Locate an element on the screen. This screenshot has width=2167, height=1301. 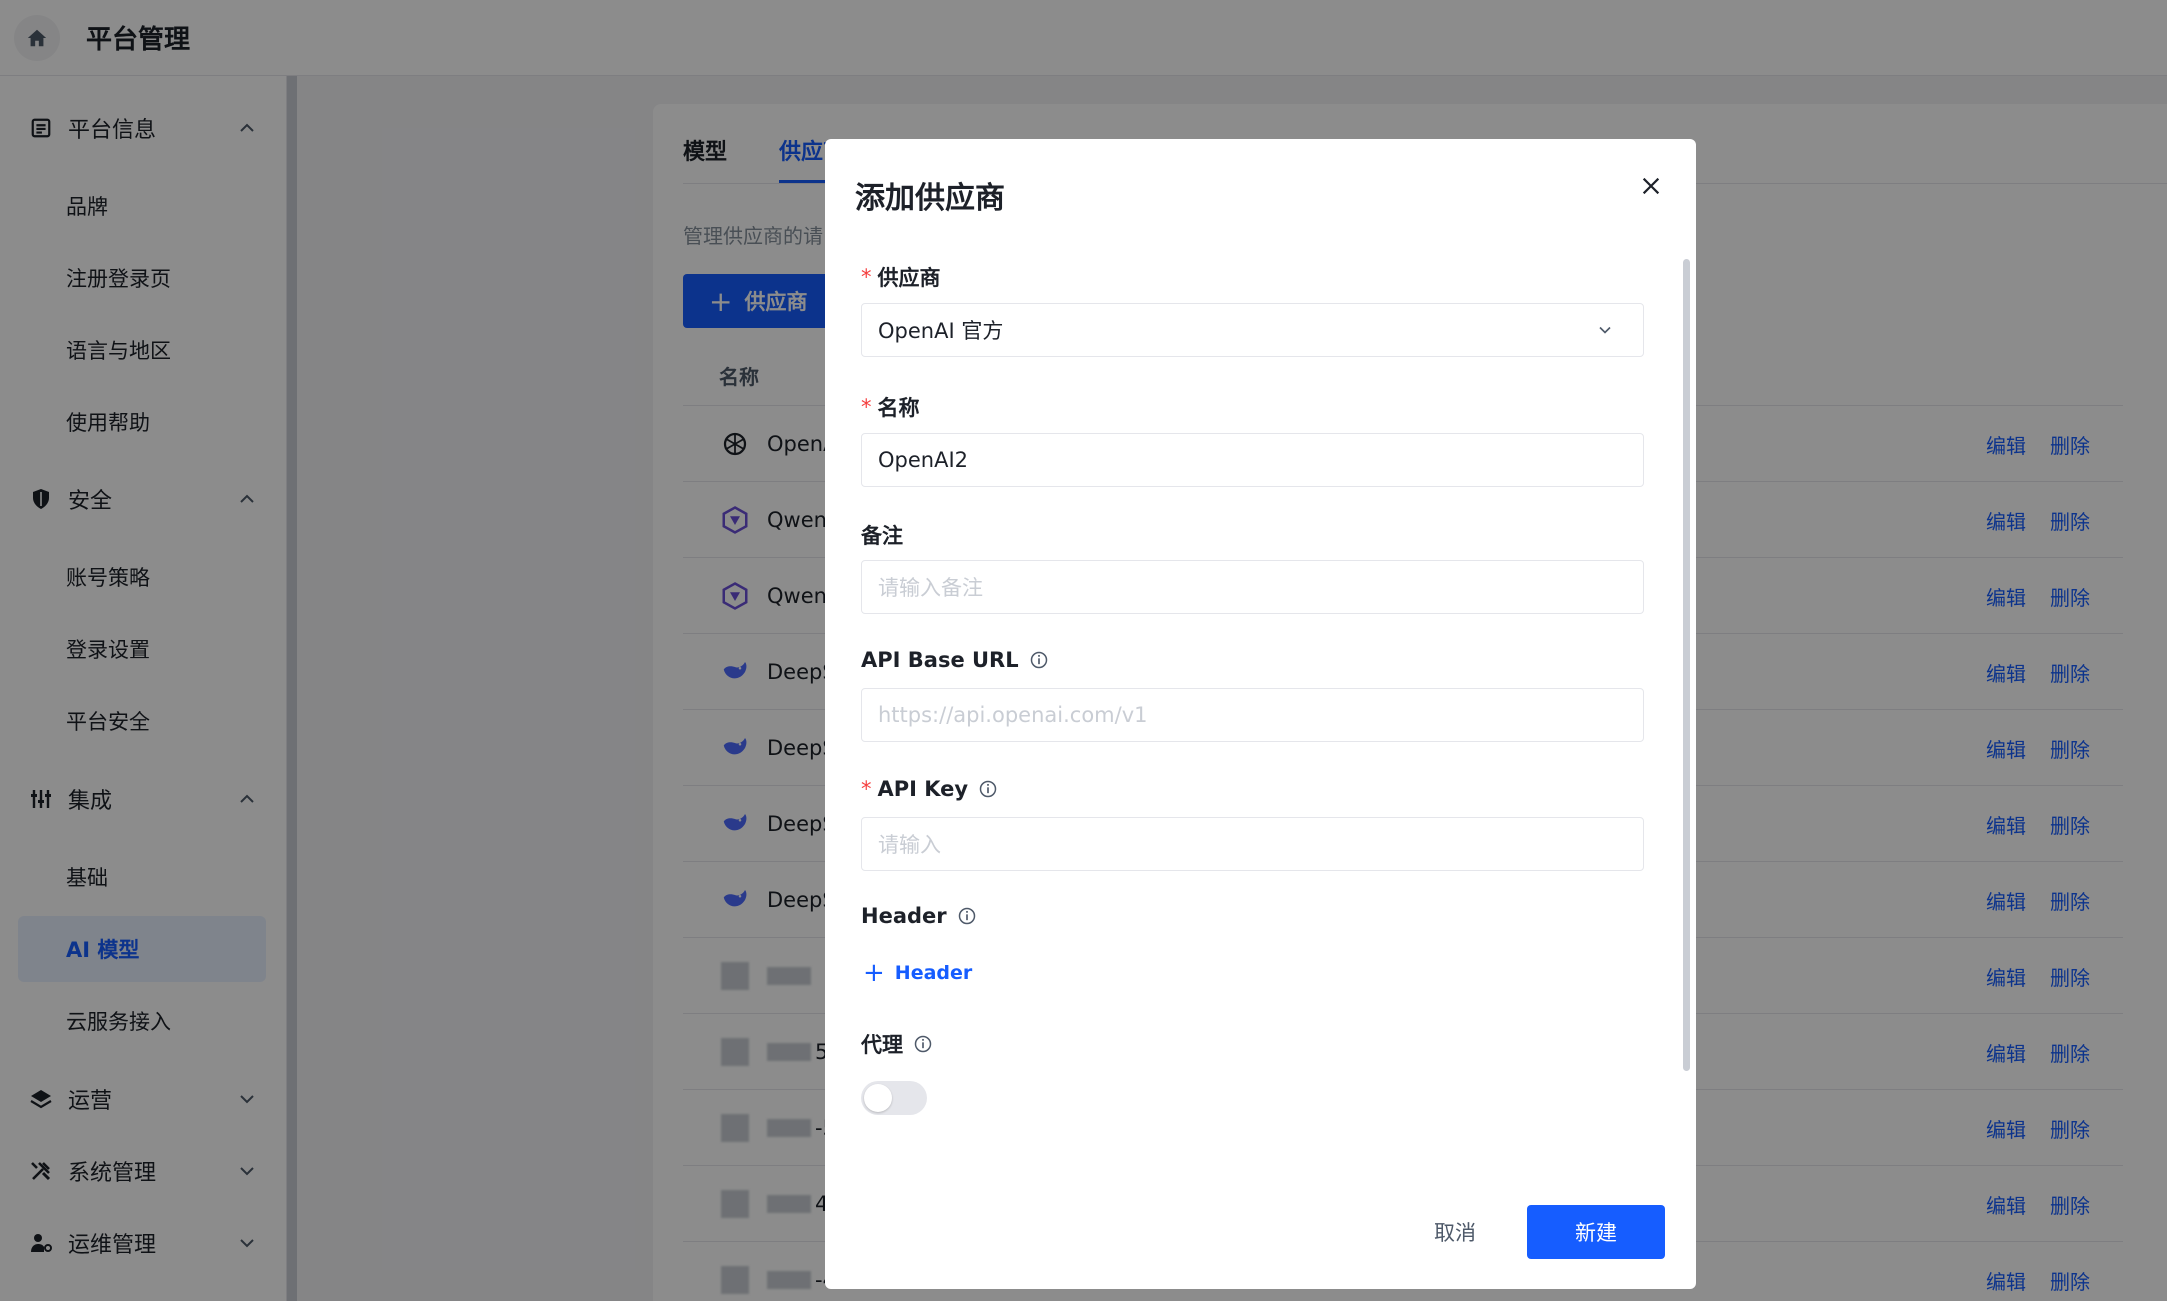
dialog-scrollbar is located at coordinates (1686, 665).